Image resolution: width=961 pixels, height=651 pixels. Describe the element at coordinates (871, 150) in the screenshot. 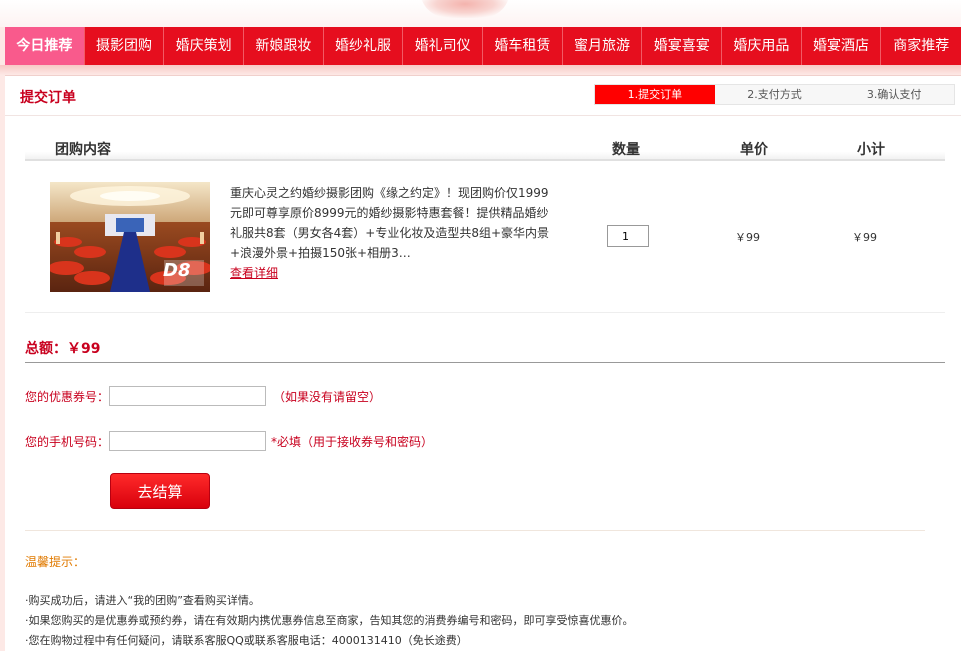

I see `header-subtotal: 小计` at that location.